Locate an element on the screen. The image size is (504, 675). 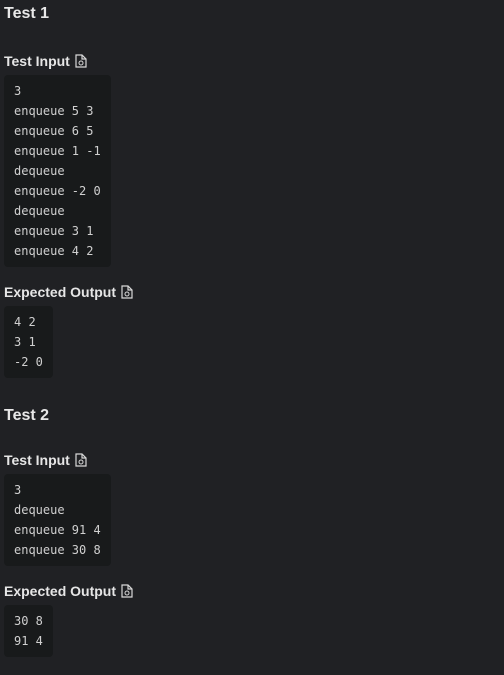
code-line: enqueue -2 0 is located at coordinates (57, 191).